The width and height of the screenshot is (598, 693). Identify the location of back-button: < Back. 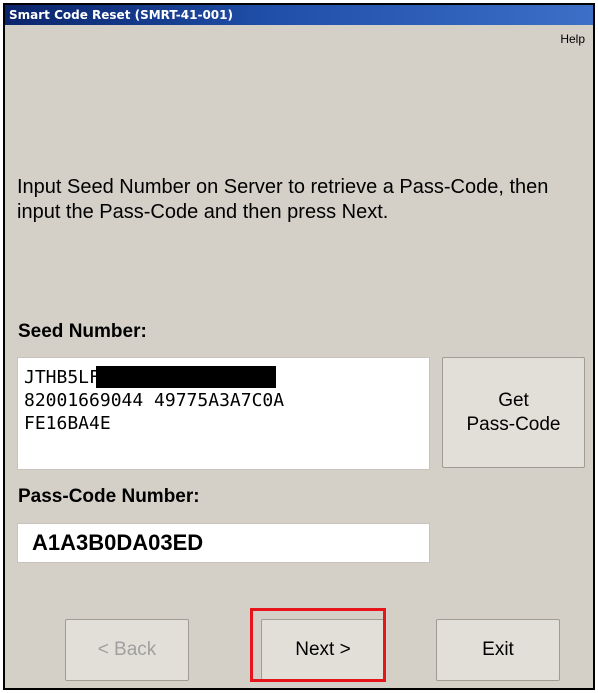
(127, 650).